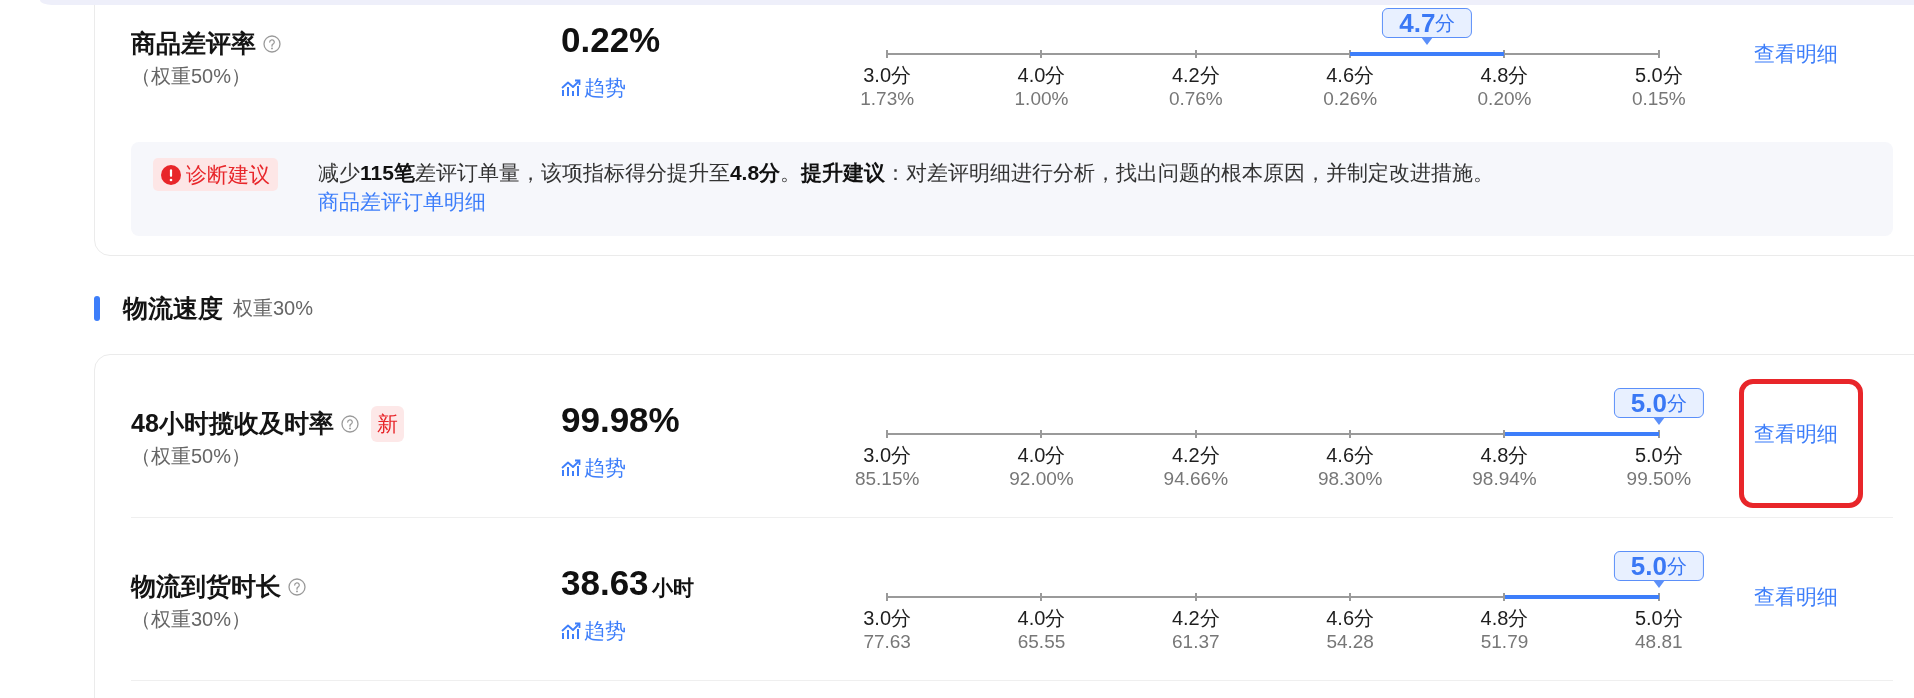 The height and width of the screenshot is (698, 1914). I want to click on detail-link: 商品差评订单明细, so click(402, 201).